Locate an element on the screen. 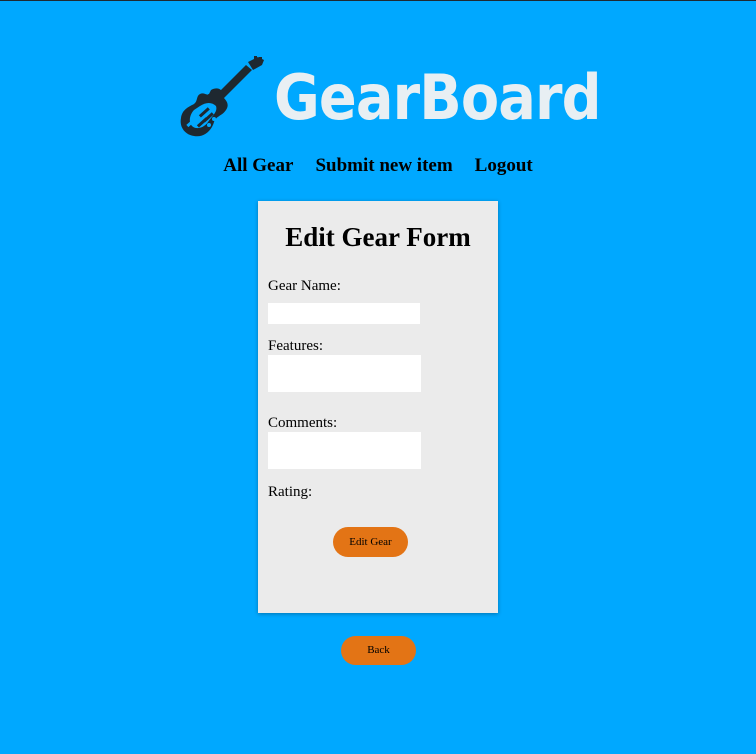 This screenshot has height=754, width=756. comments-textarea is located at coordinates (344, 450).